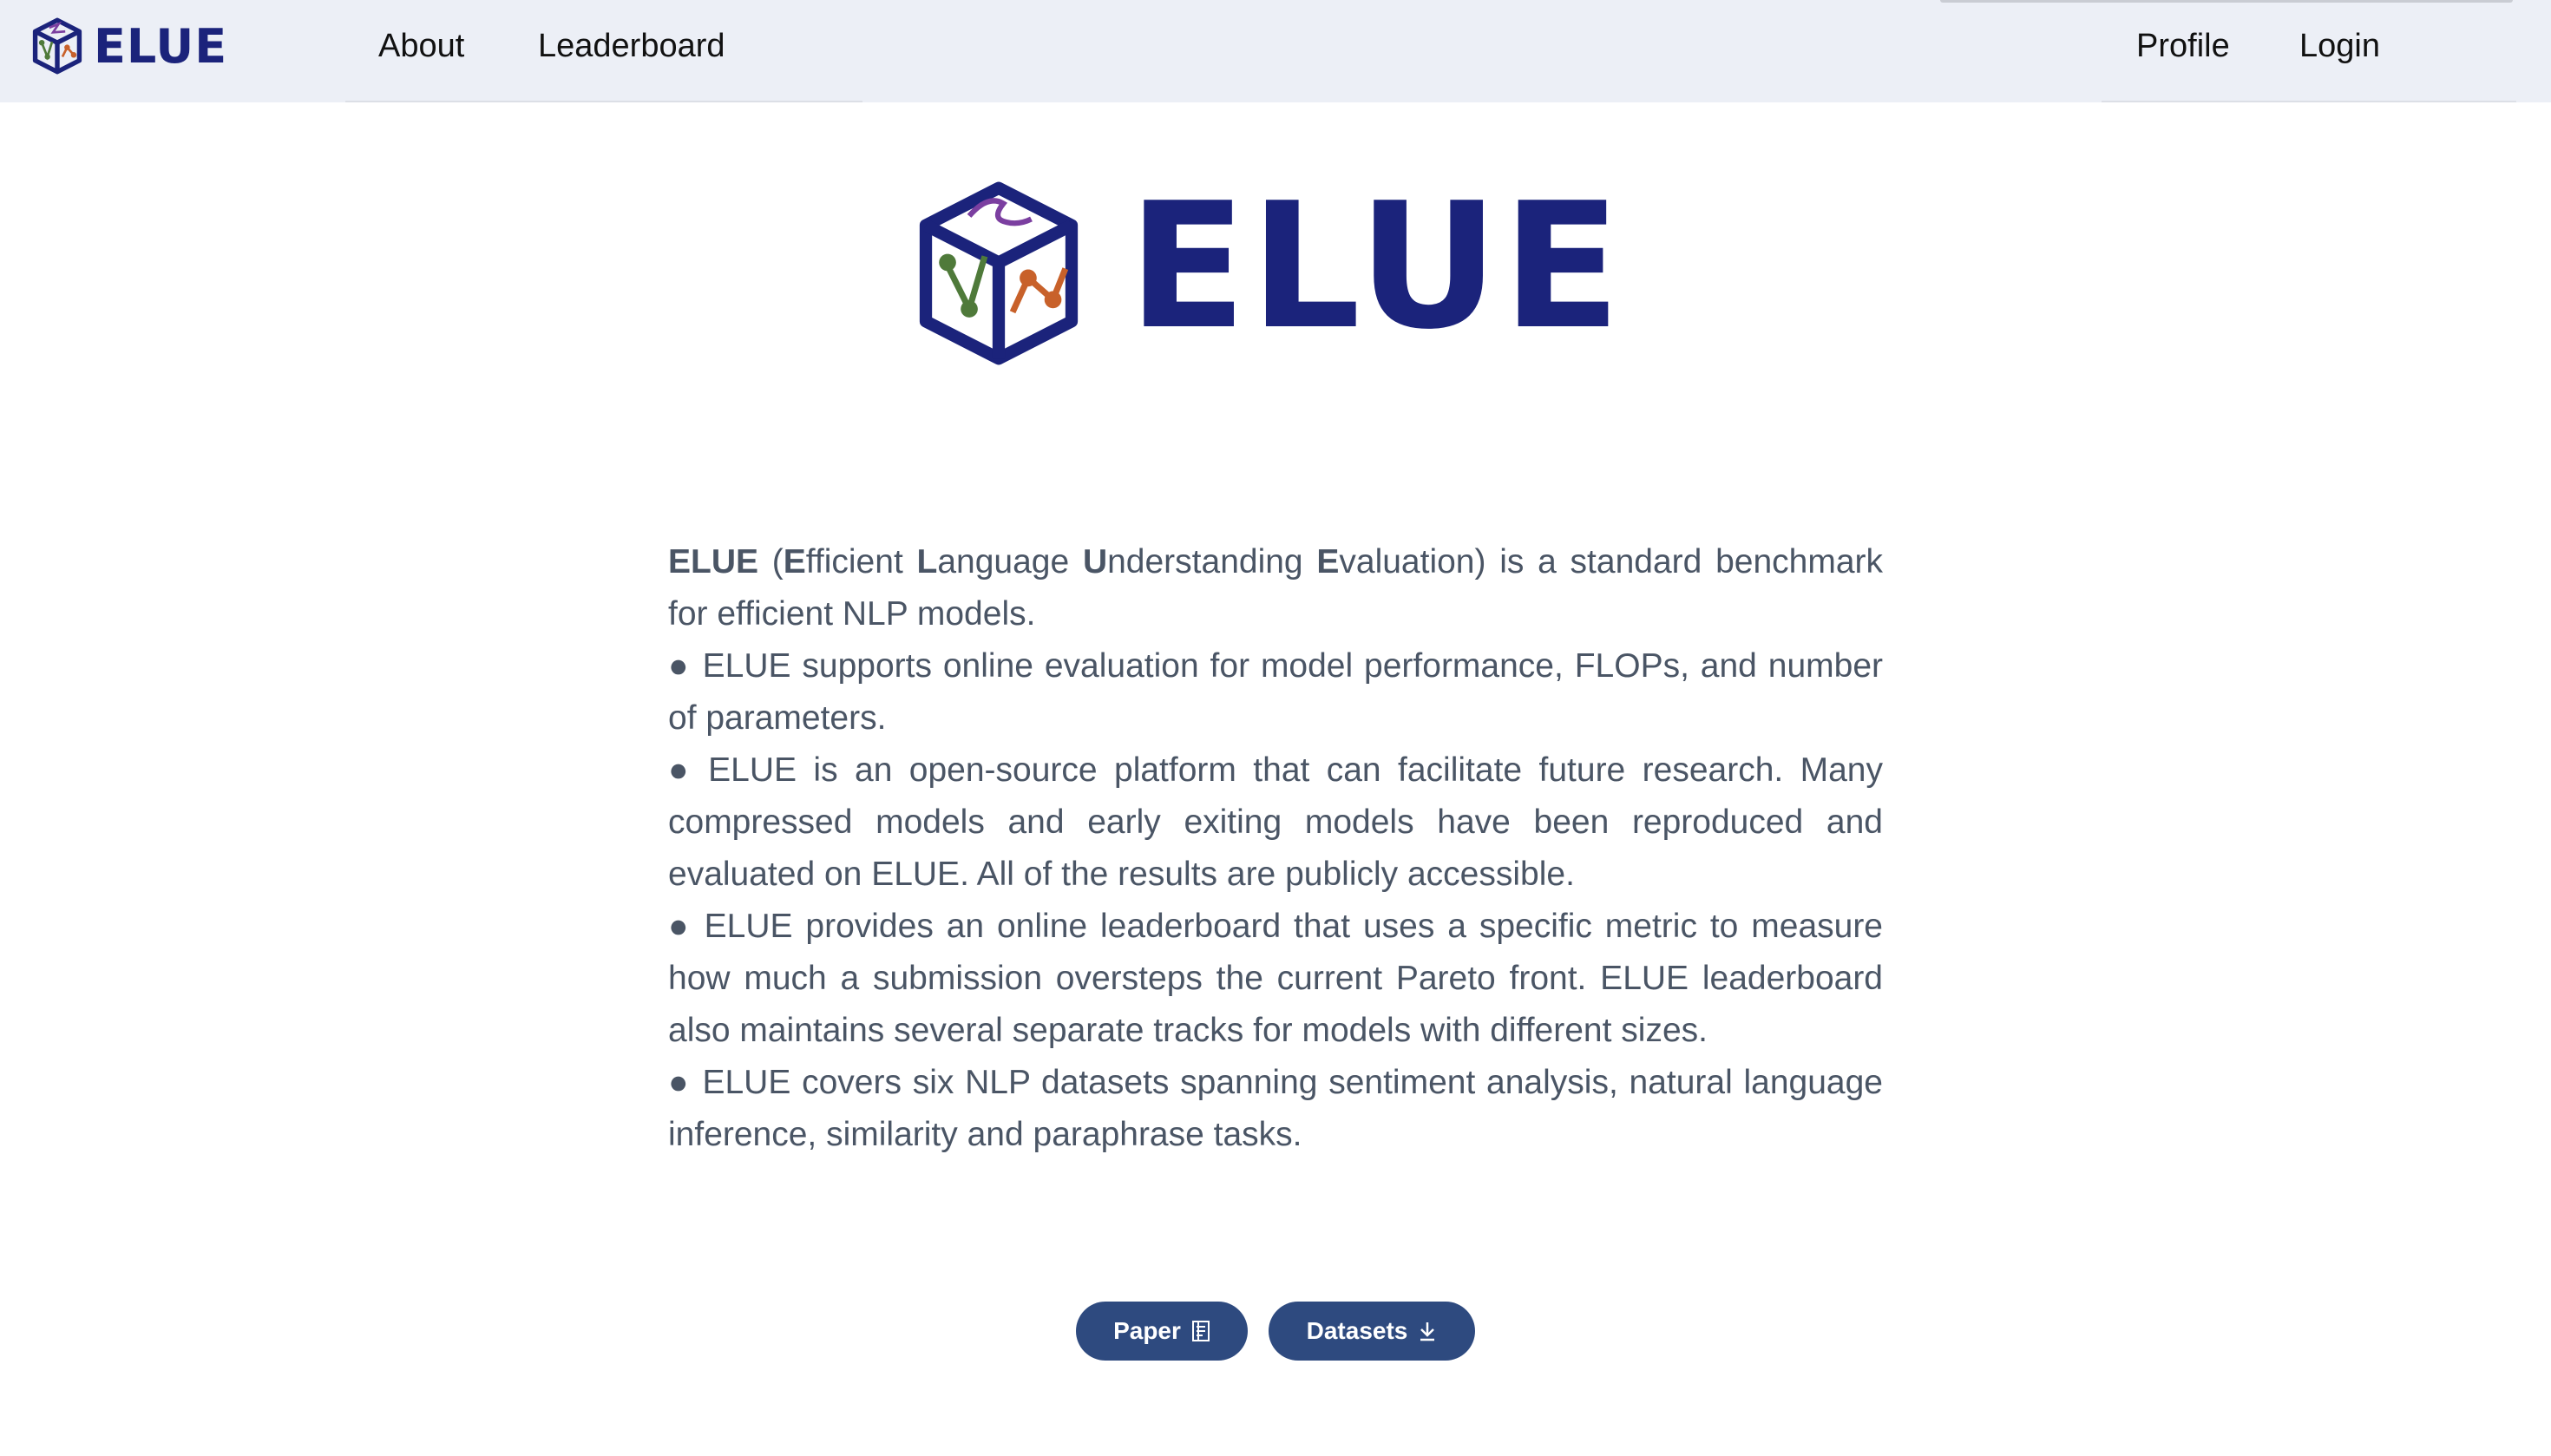 This screenshot has width=2551, height=1456. What do you see at coordinates (861, 561) in the screenshot?
I see `acronym-e-rest: fficient` at bounding box center [861, 561].